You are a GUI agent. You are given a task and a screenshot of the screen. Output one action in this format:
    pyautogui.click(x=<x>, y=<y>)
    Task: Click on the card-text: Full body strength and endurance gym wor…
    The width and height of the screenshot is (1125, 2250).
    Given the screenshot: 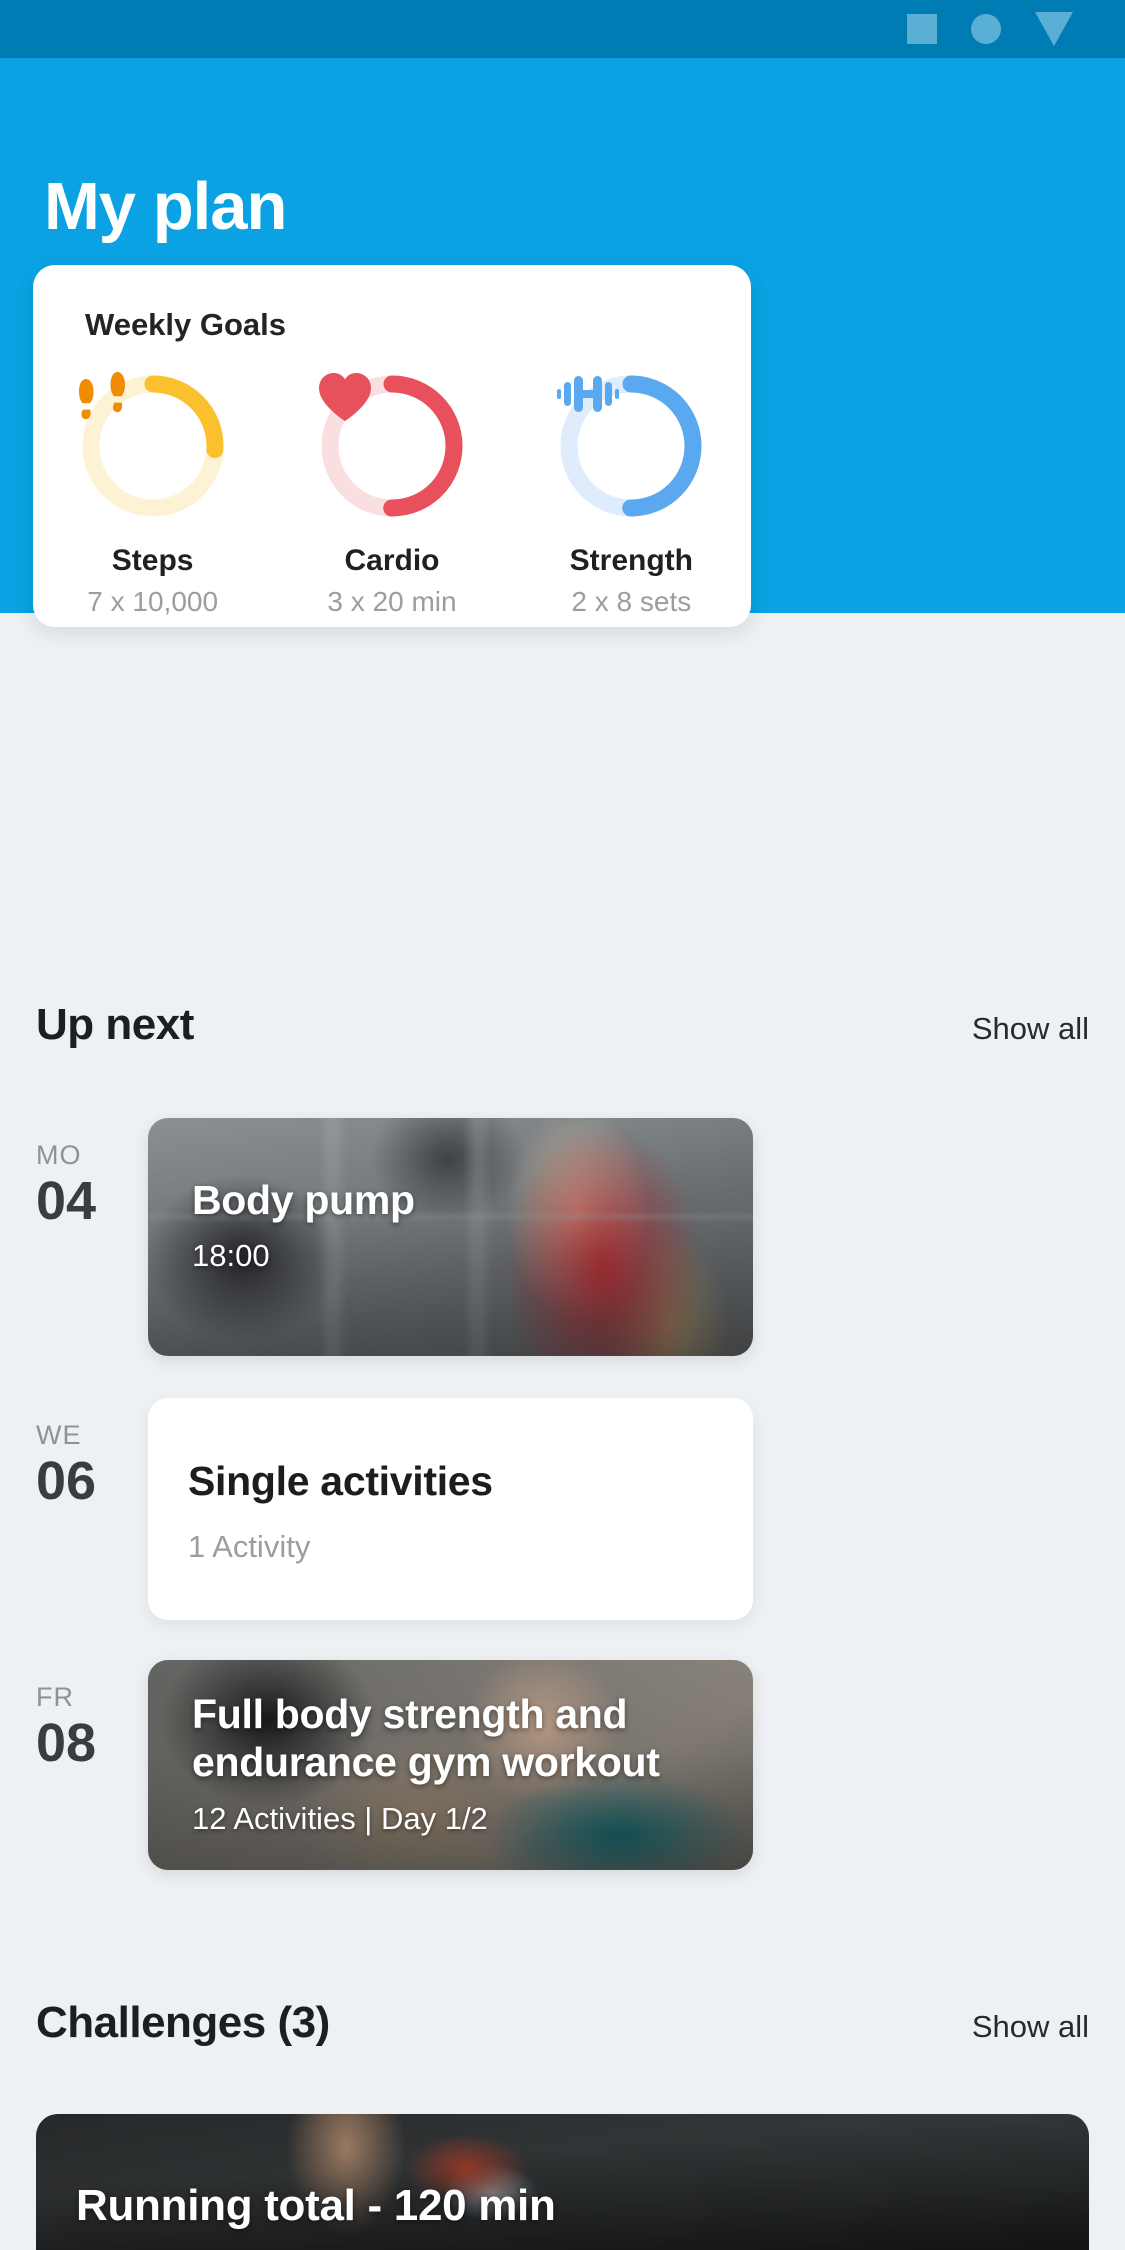 What is the action you would take?
    pyautogui.click(x=457, y=1763)
    